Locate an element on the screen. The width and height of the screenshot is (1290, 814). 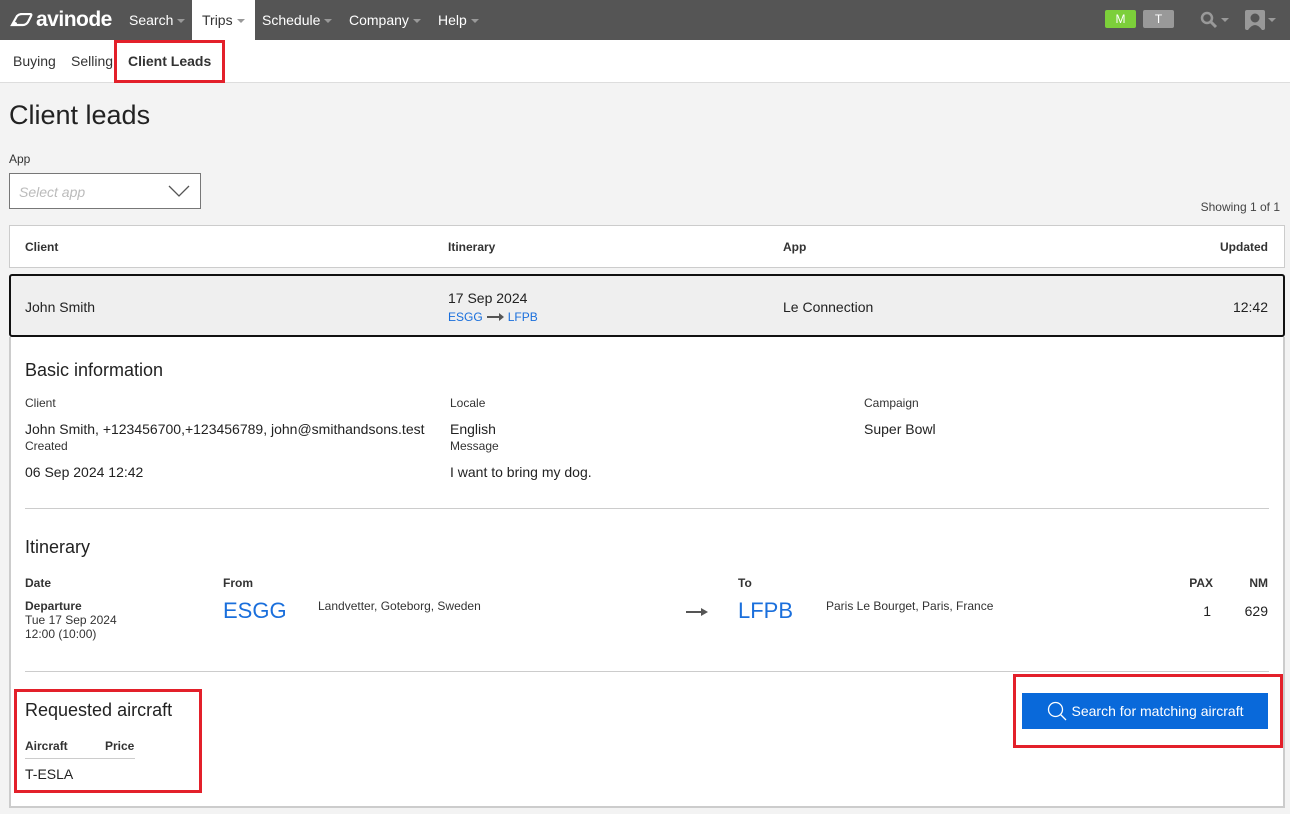
leads-table-header: Client Itinerary App Updated is located at coordinates (647, 246).